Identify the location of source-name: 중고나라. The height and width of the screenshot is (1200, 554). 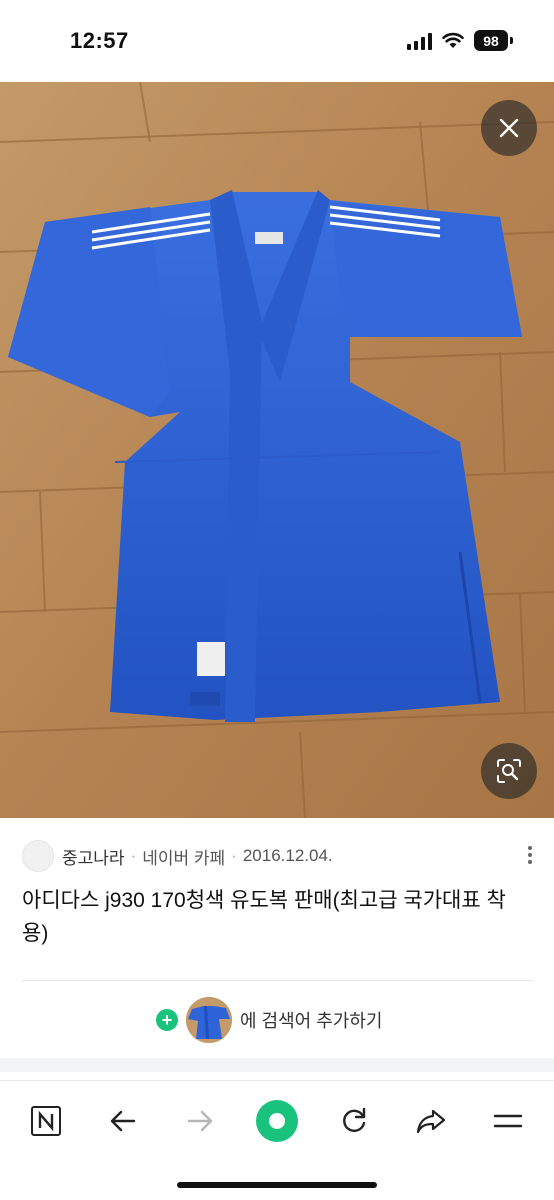
(93, 856).